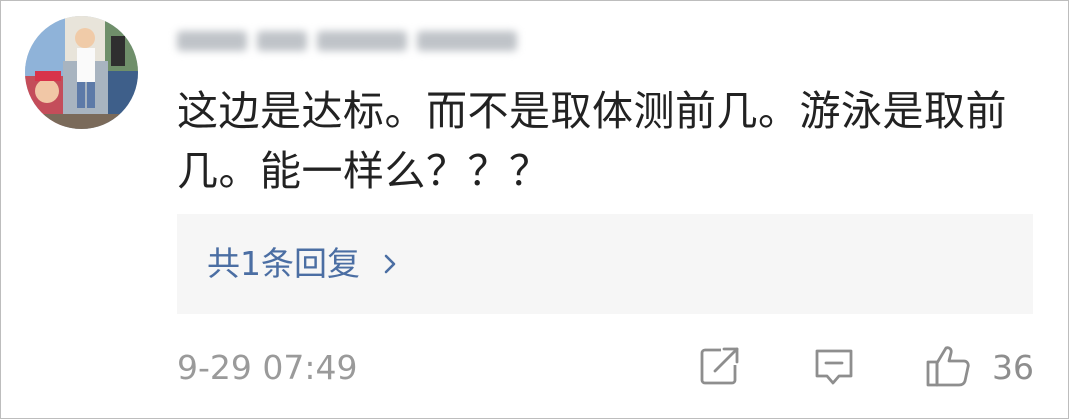  I want to click on comment-timestamp: 9-29 07:49, so click(267, 367).